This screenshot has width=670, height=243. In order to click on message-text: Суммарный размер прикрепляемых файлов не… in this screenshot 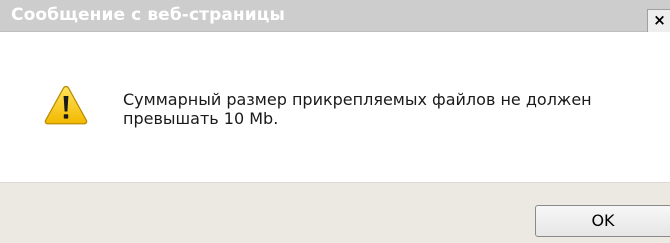, I will do `click(357, 109)`.